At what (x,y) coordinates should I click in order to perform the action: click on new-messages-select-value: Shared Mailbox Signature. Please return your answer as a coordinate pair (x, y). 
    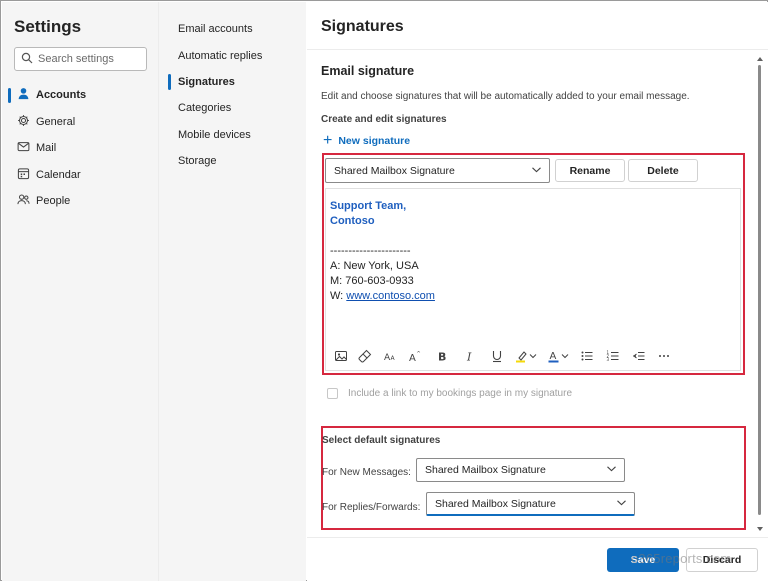
    Looking at the image, I should click on (485, 470).